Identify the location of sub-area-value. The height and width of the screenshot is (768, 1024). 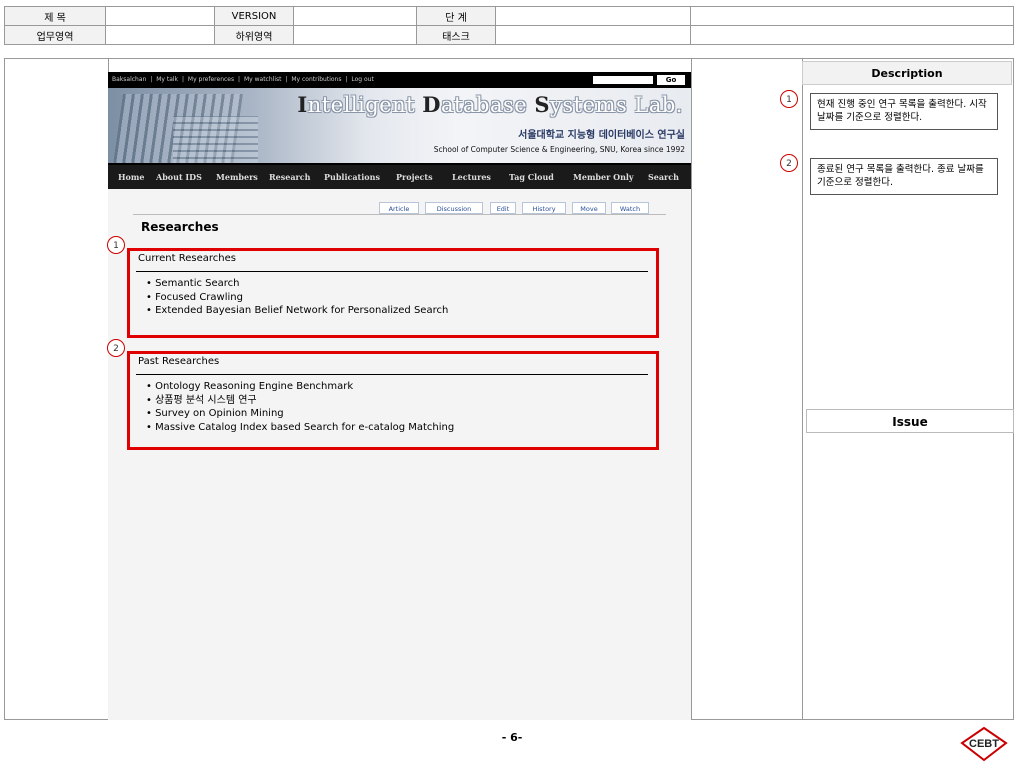
(355, 35).